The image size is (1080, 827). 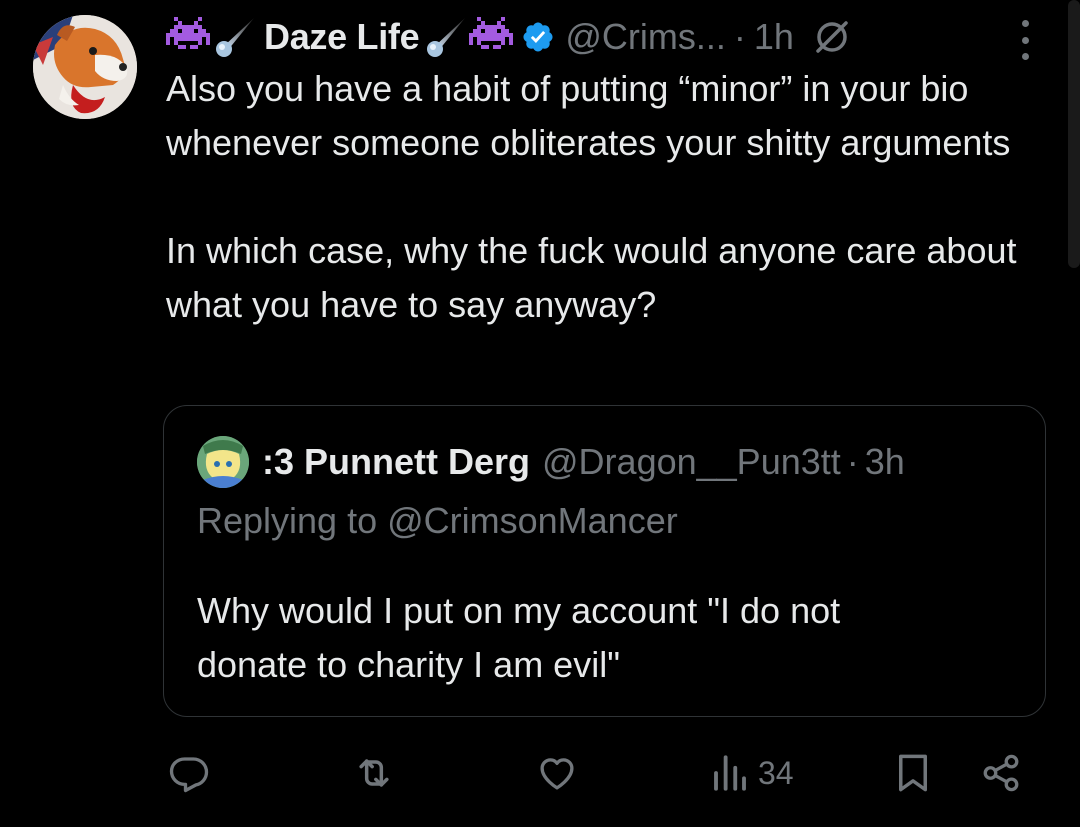 I want to click on quoted-text-line: donate to charity I am evil", so click(x=408, y=664).